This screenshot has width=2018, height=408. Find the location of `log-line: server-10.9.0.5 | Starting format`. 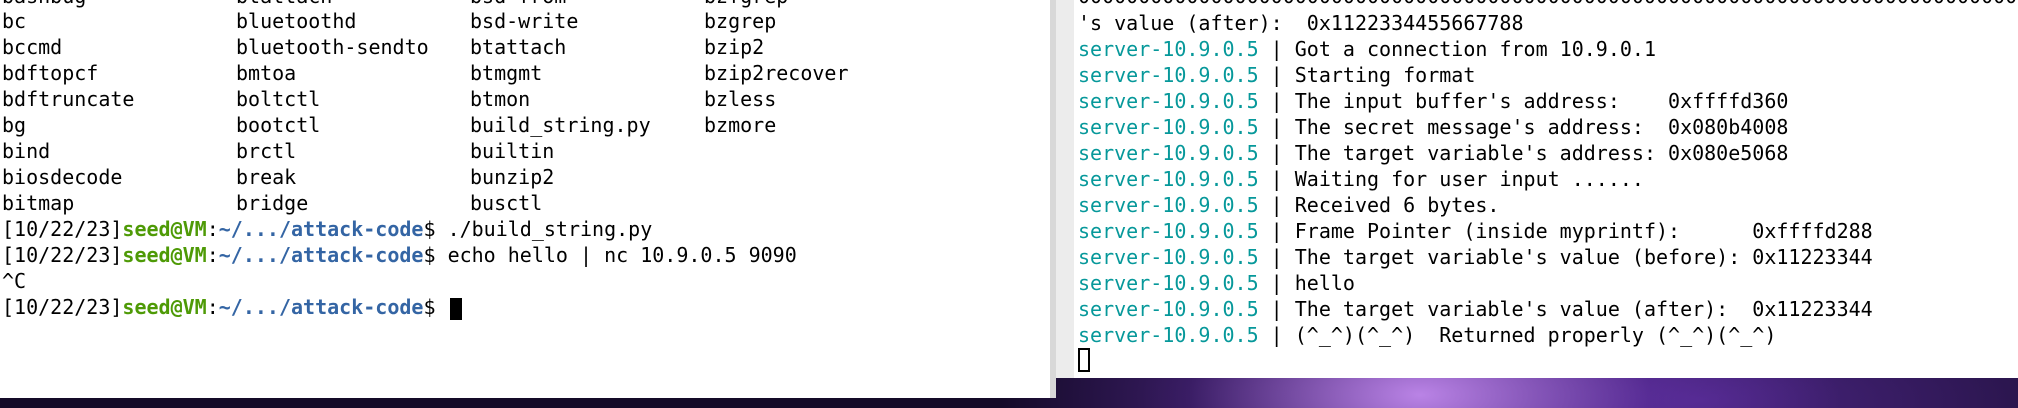

log-line: server-10.9.0.5 | Starting format is located at coordinates (1276, 75).